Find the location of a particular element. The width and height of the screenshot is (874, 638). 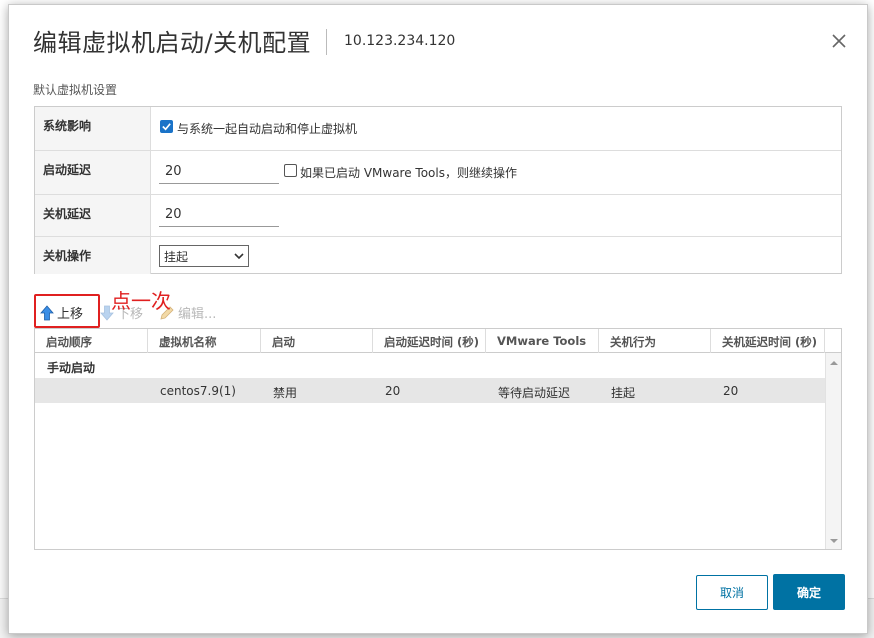

continue-if-vmware-tools-checkbox is located at coordinates (290, 170).